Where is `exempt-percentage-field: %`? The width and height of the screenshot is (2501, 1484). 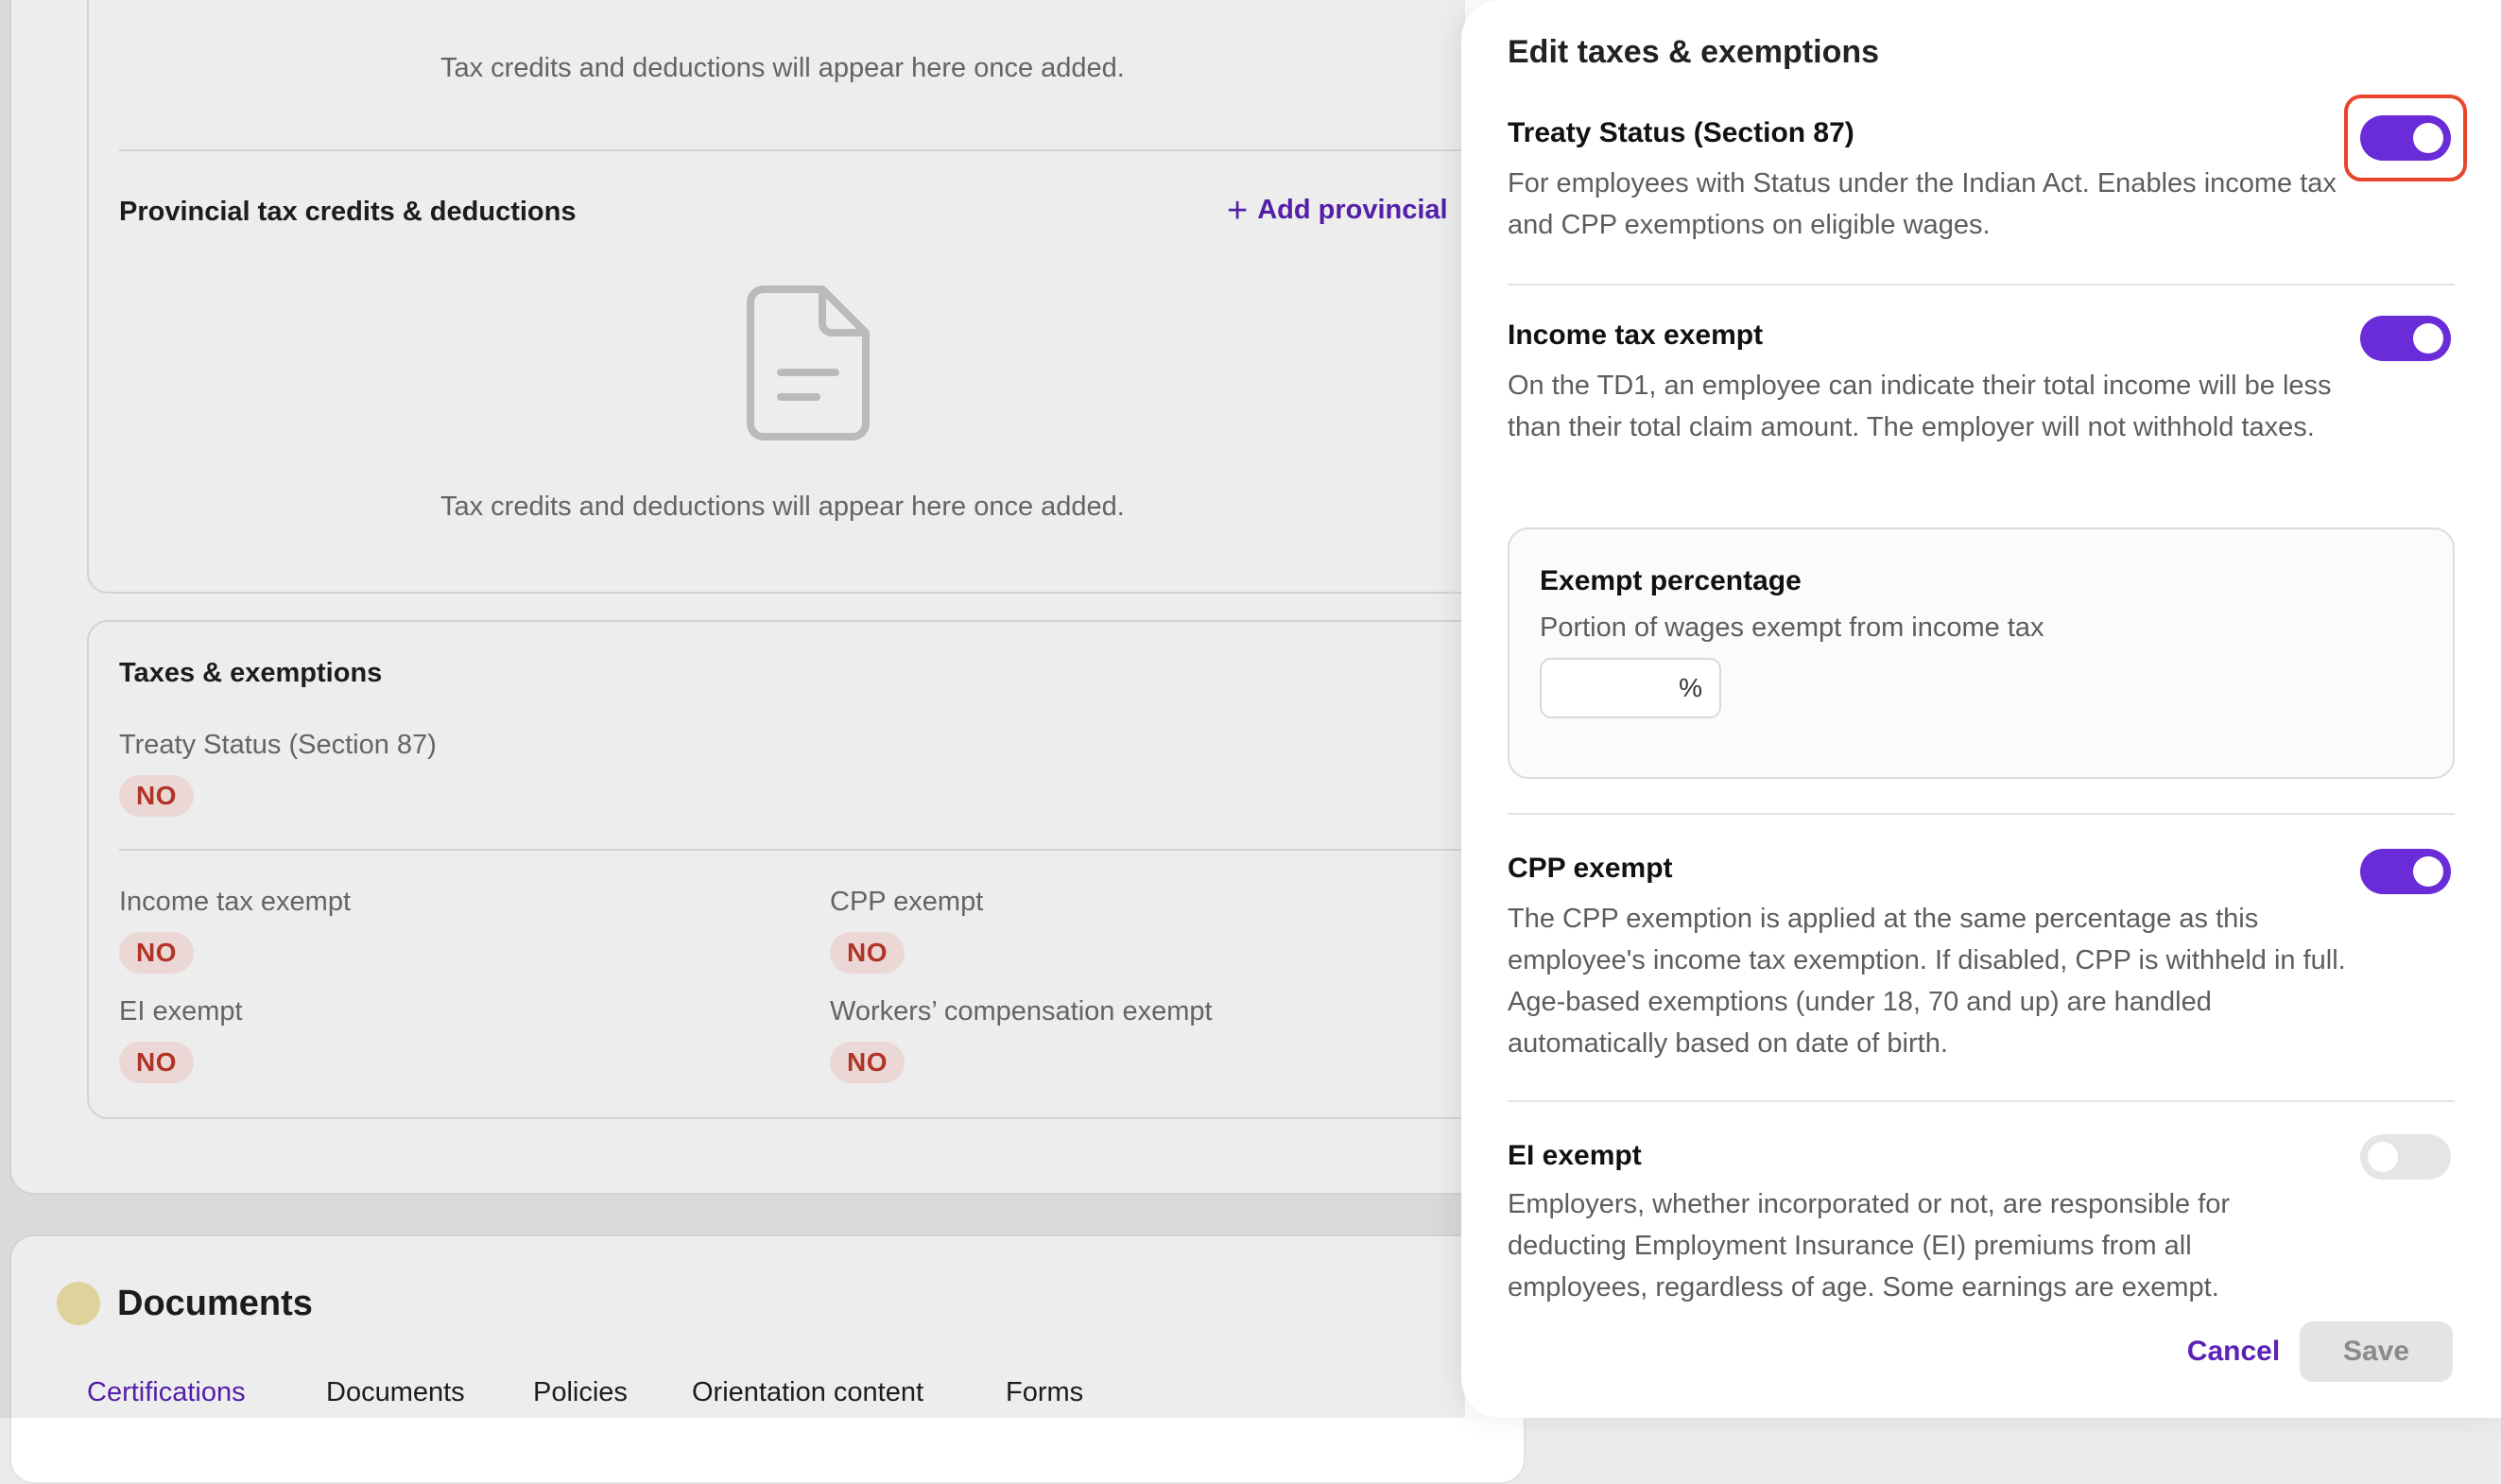 exempt-percentage-field: % is located at coordinates (1630, 688).